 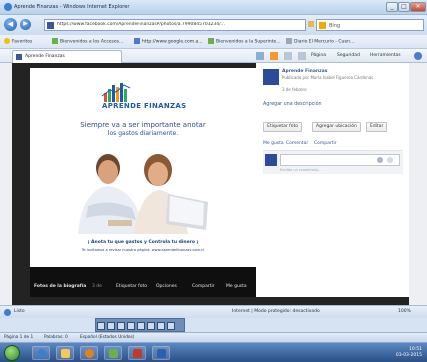 I want to click on maximize-button: □, so click(x=404, y=7).